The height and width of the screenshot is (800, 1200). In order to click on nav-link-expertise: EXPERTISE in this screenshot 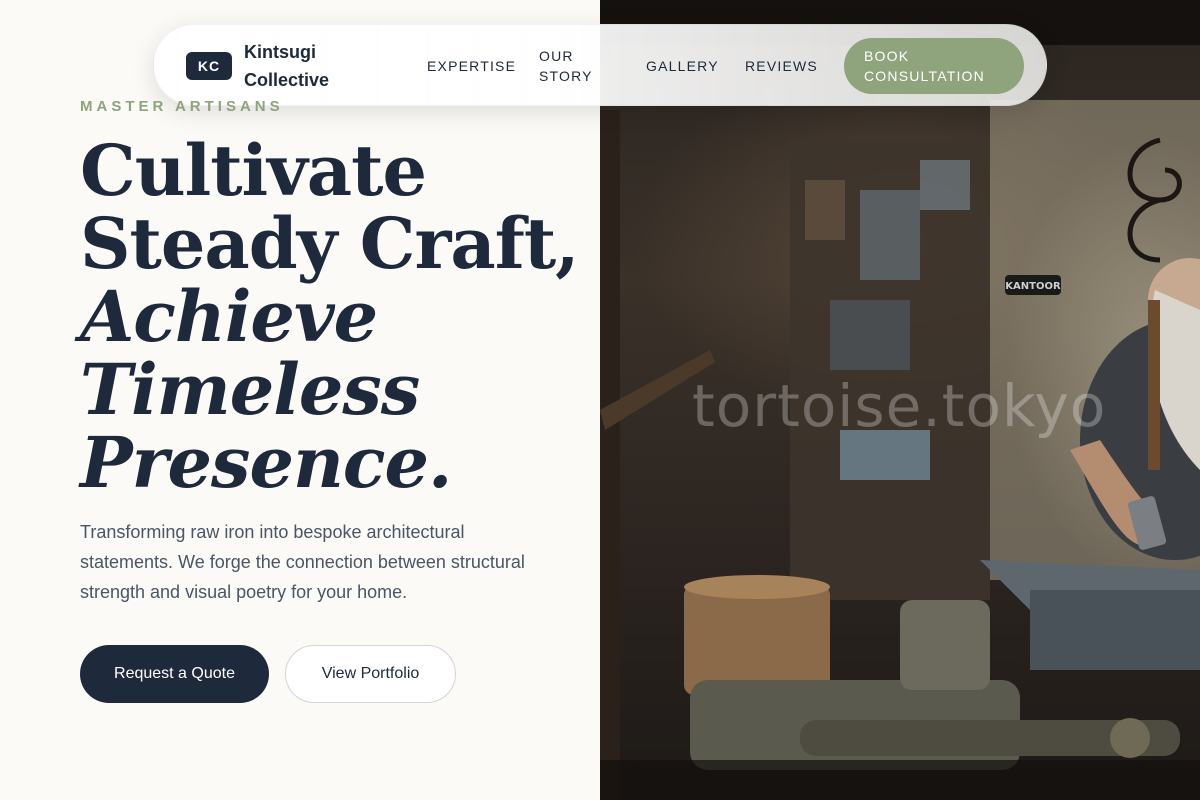, I will do `click(471, 66)`.